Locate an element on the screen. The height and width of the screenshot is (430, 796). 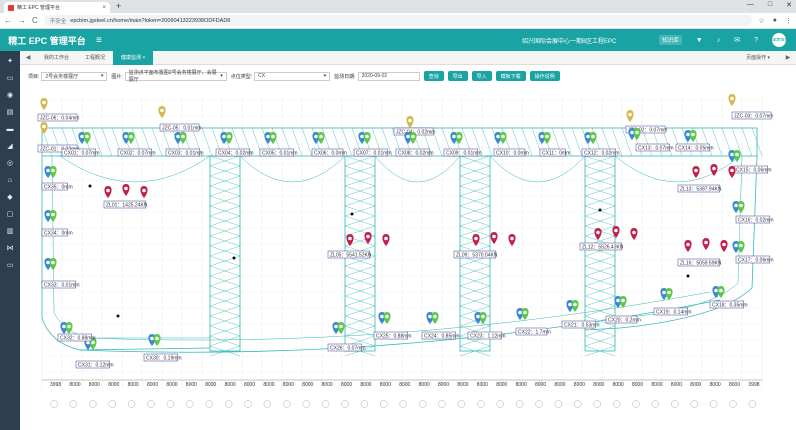
doc-icon: ▤ is located at coordinates (10, 112).